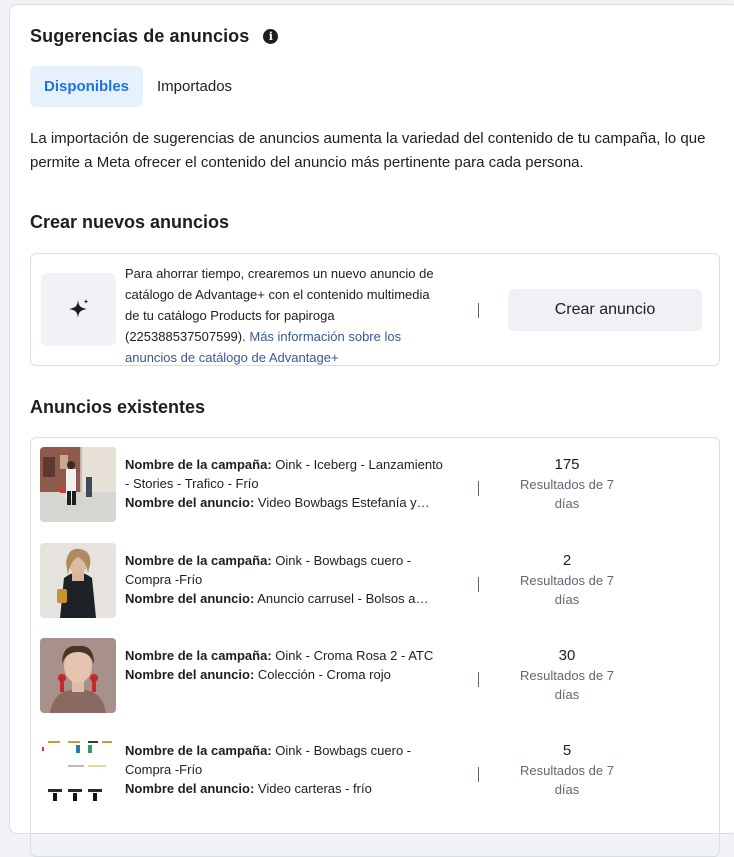 The image size is (734, 857). What do you see at coordinates (271, 36) in the screenshot?
I see `info-icon: i` at bounding box center [271, 36].